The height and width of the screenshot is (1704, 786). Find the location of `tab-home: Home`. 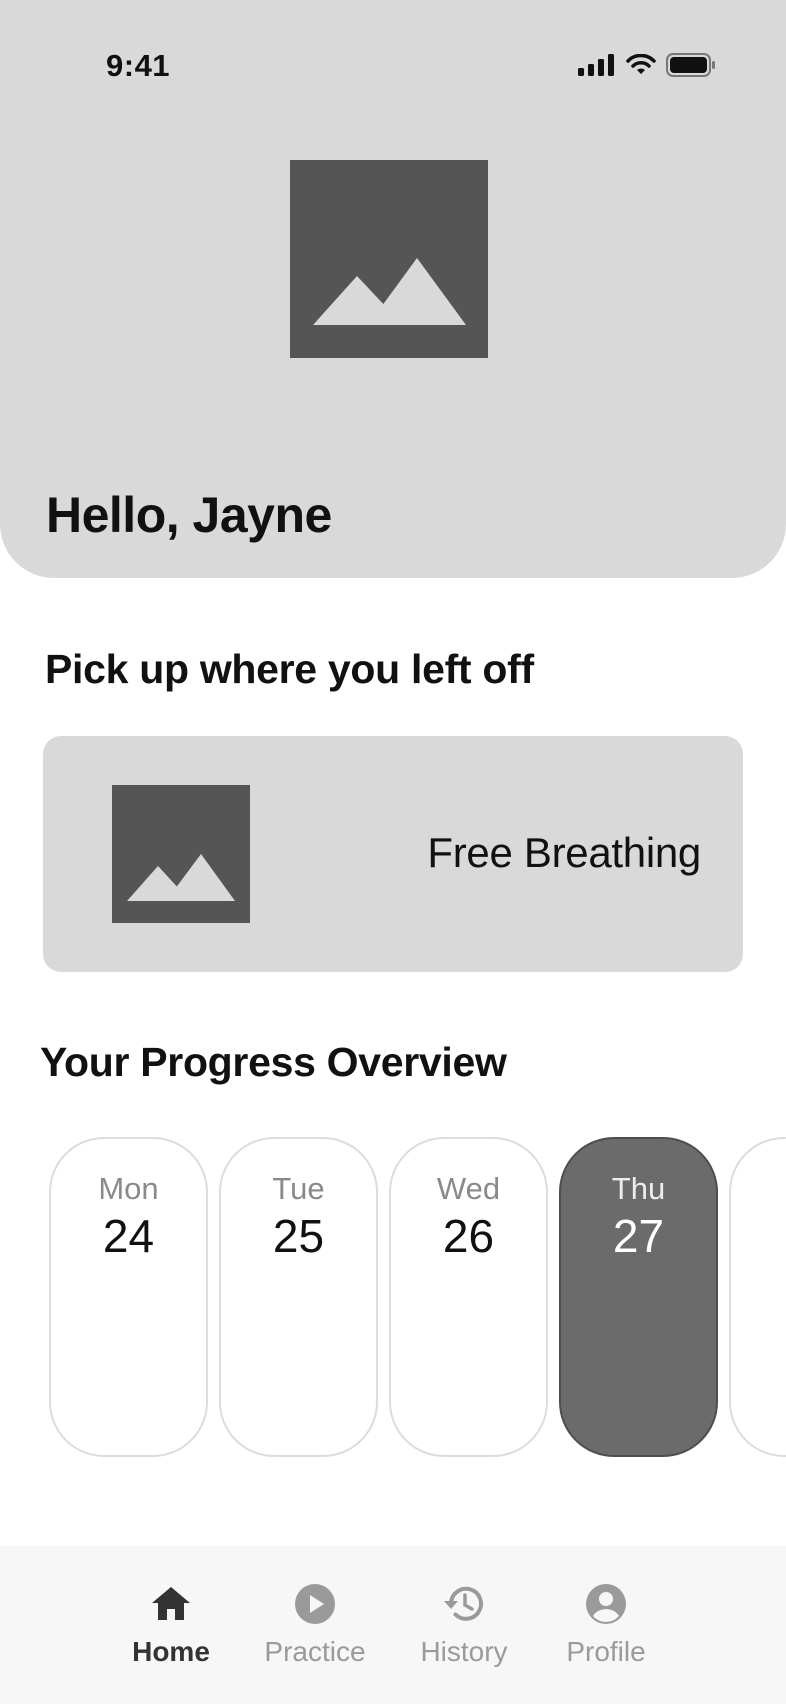

tab-home: Home is located at coordinates (171, 1625).